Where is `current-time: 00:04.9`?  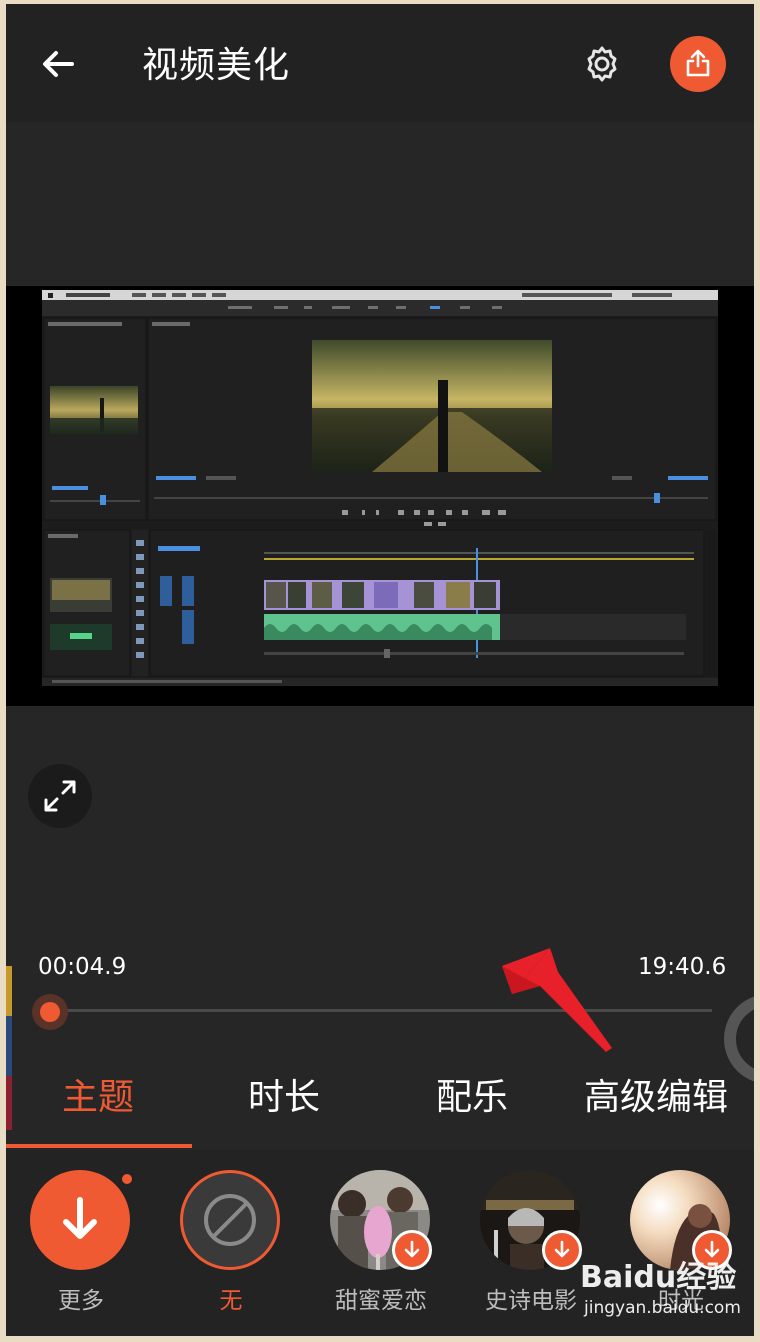 current-time: 00:04.9 is located at coordinates (82, 967).